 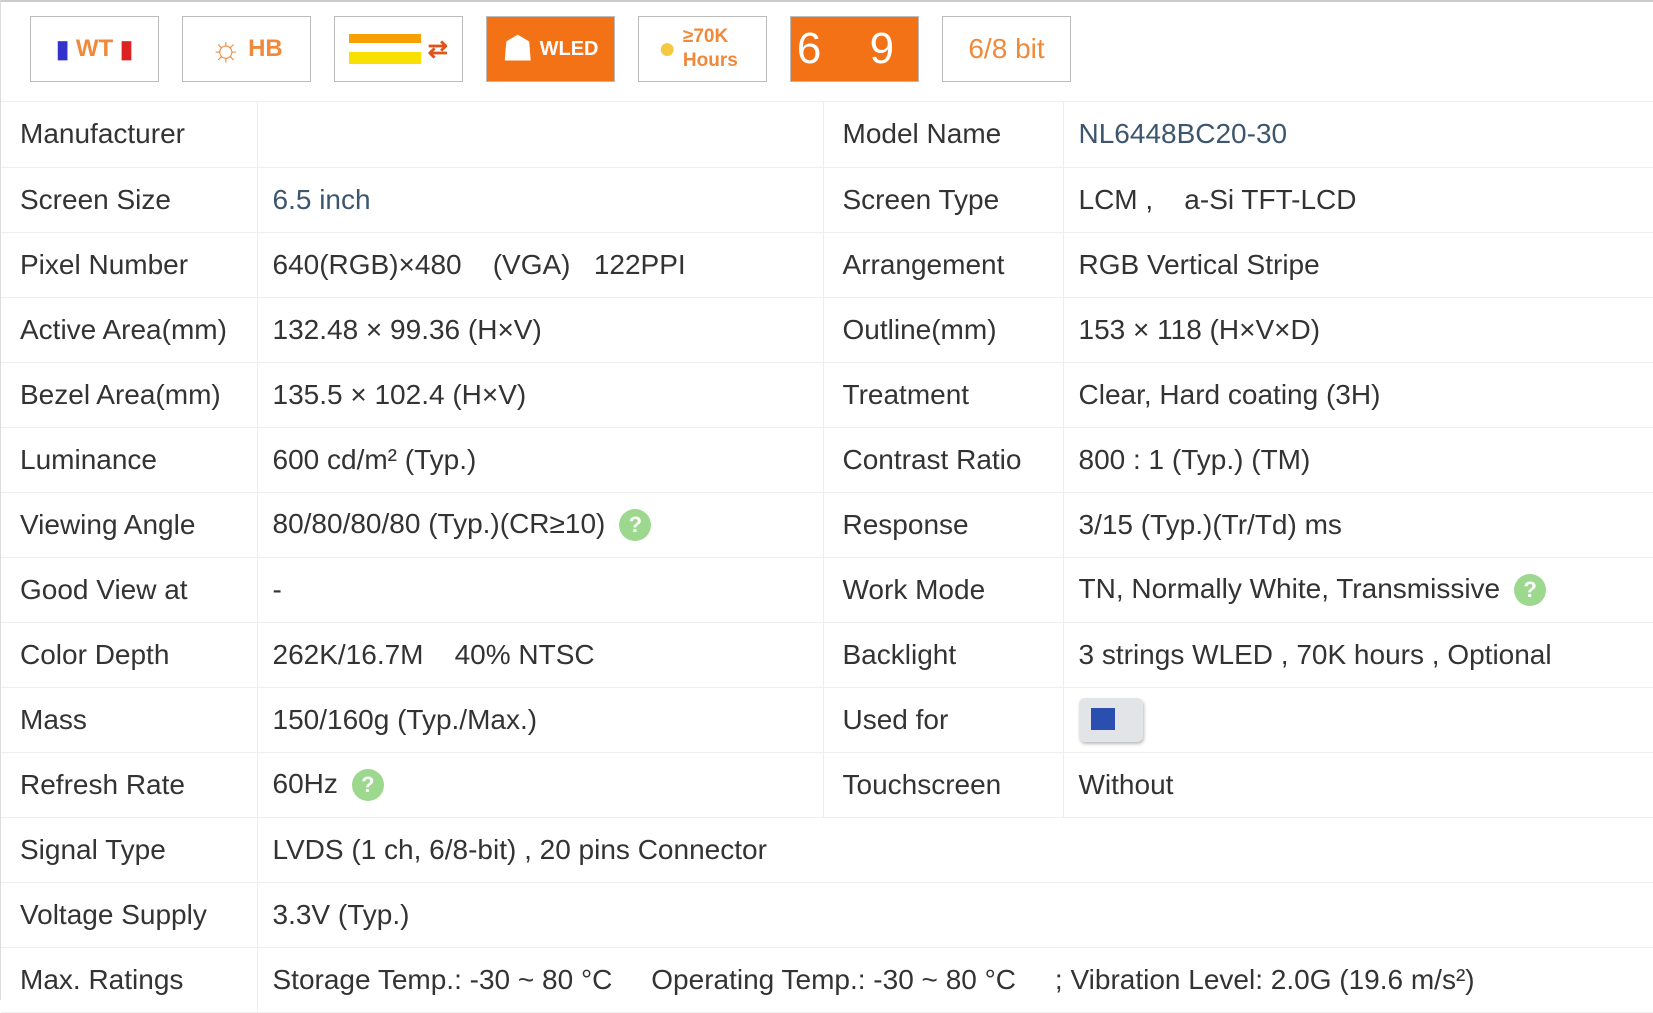 I want to click on spec-label-outline-mm: Outline(mm), so click(x=942, y=330).